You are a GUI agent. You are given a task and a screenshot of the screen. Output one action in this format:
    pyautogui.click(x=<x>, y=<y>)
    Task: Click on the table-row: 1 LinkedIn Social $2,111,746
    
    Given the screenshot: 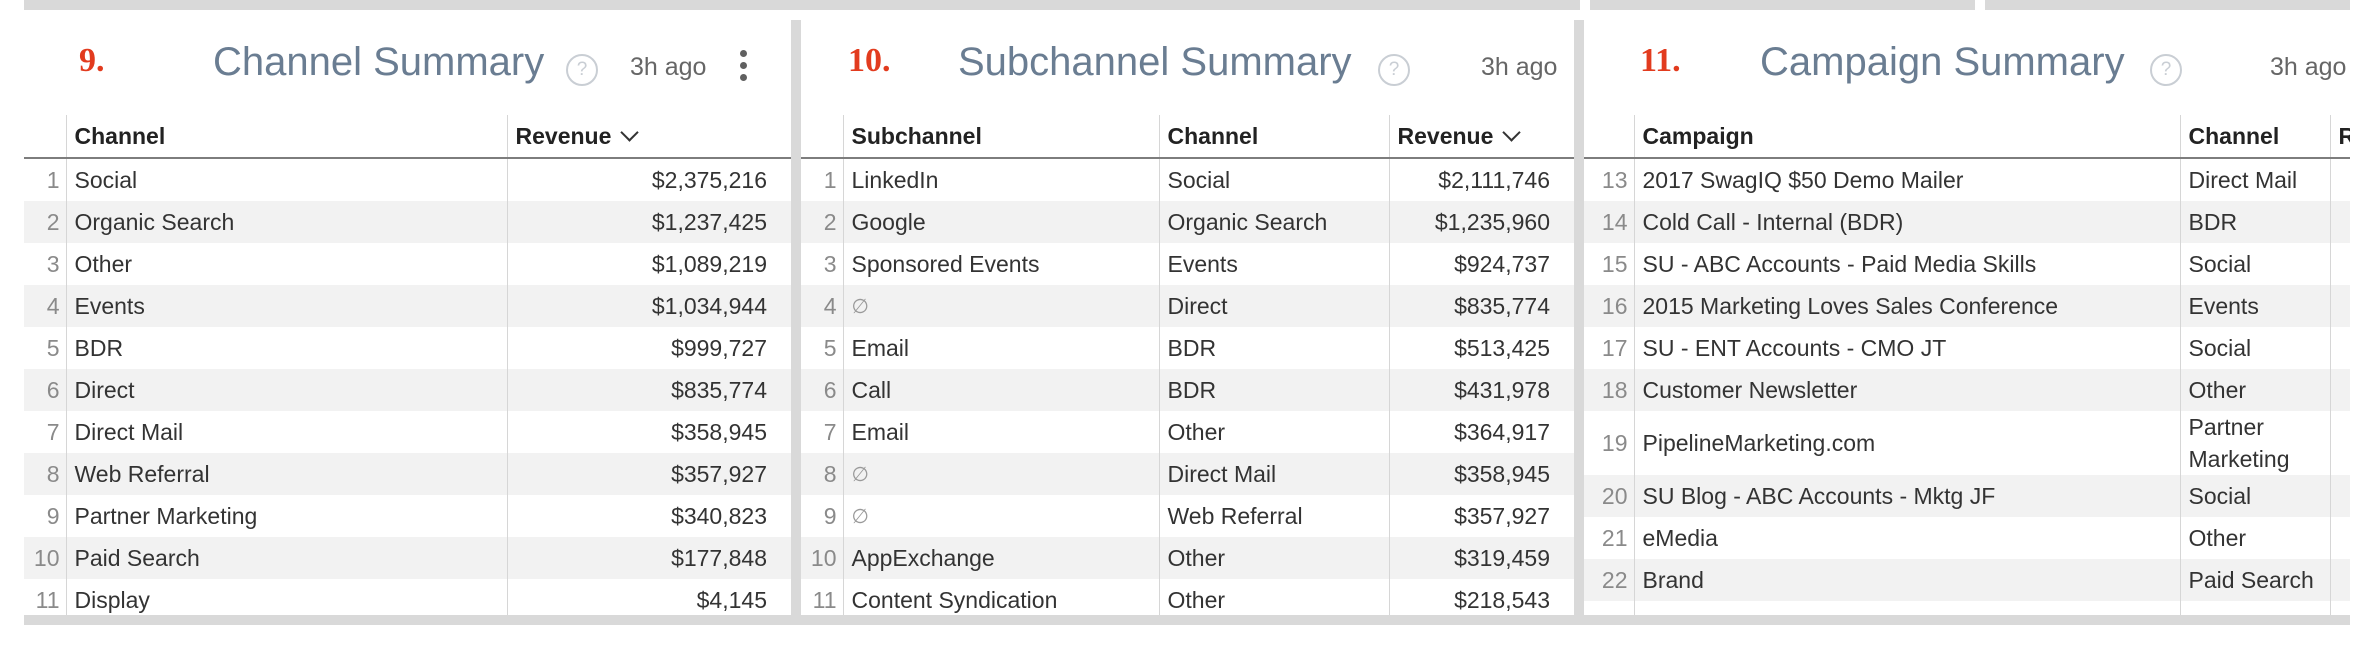 What is the action you would take?
    pyautogui.click(x=1187, y=179)
    